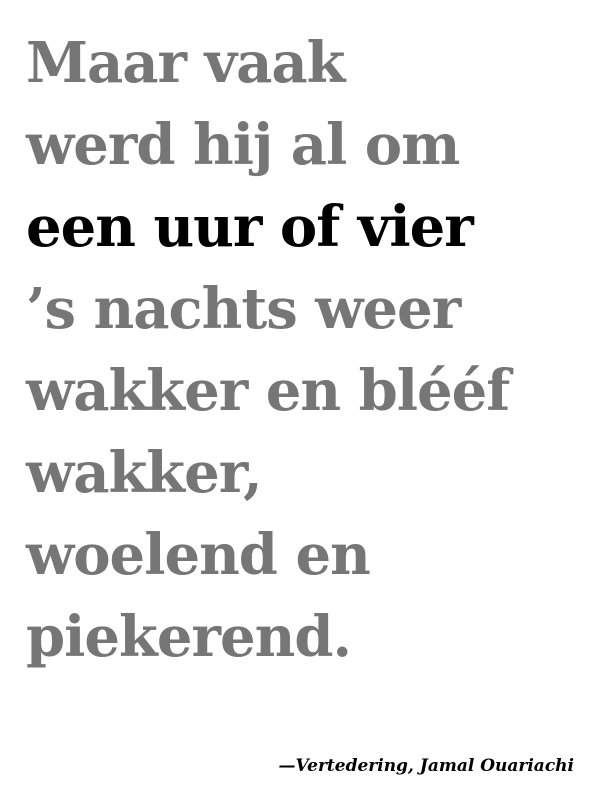 Image resolution: width=600 pixels, height=800 pixels. I want to click on quote-line-highlighted: een uur of vier, so click(250, 227).